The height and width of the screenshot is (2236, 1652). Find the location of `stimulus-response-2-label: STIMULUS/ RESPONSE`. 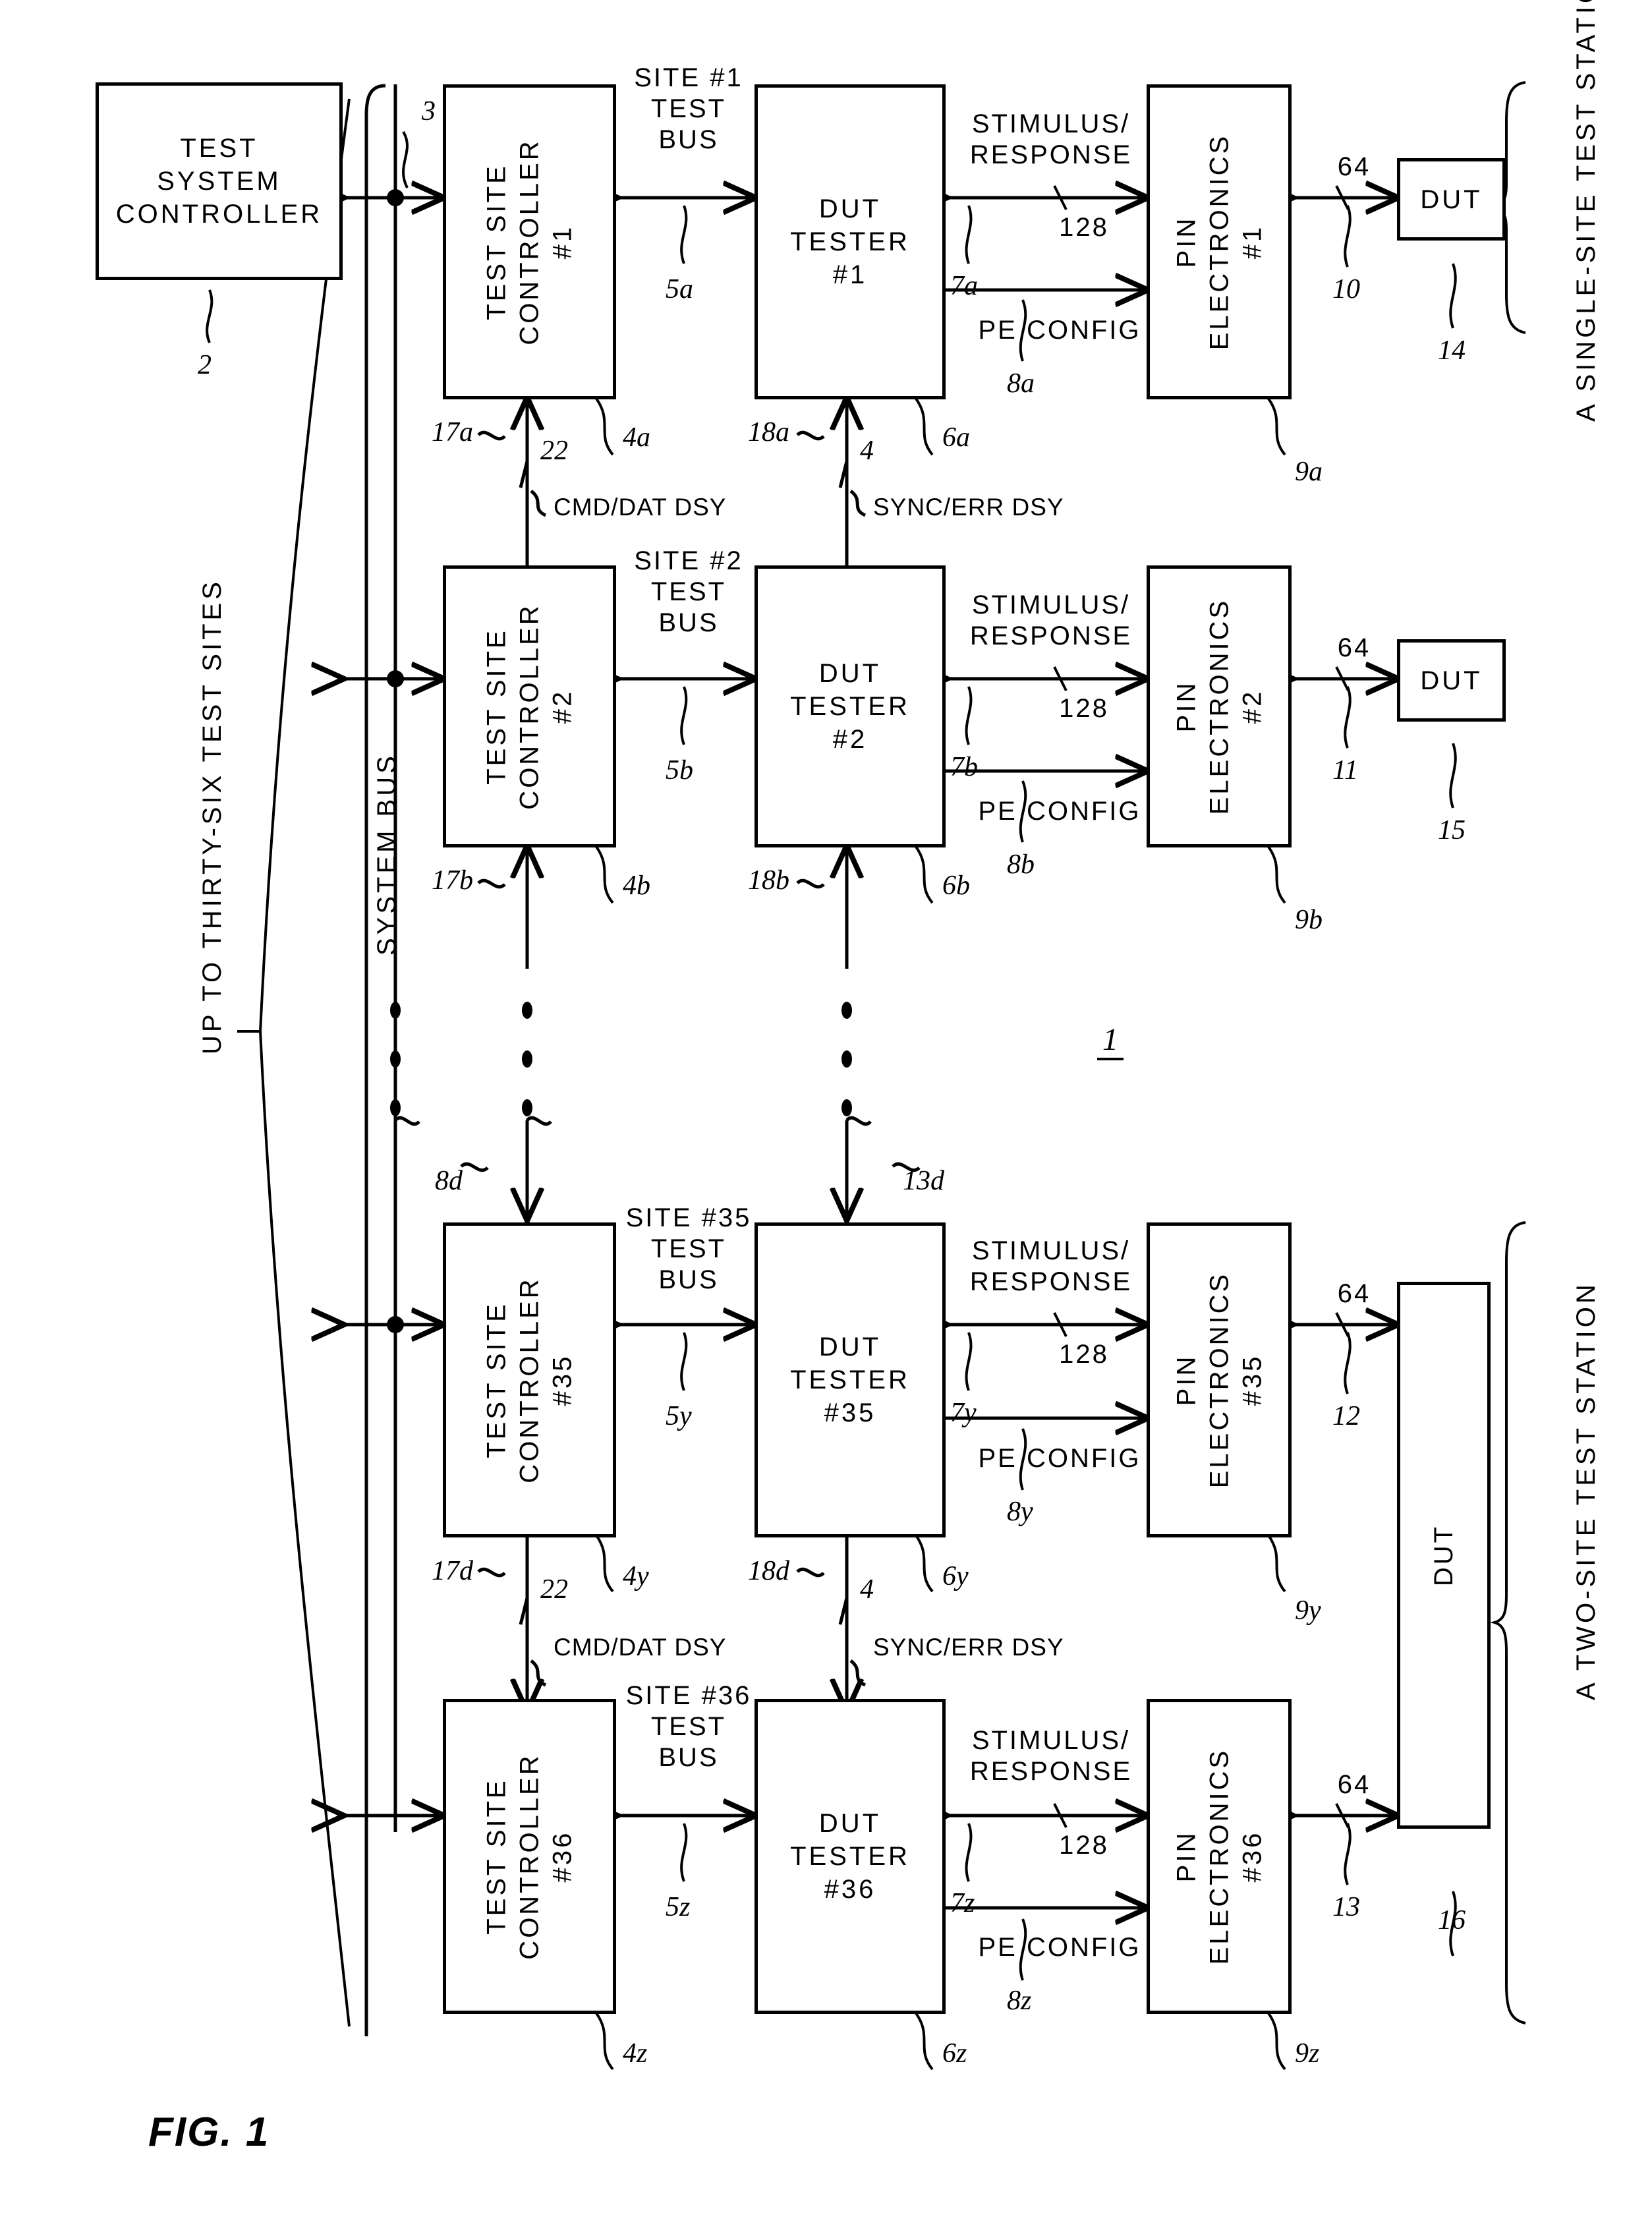

stimulus-response-2-label: STIMULUS/ RESPONSE is located at coordinates (1051, 620).